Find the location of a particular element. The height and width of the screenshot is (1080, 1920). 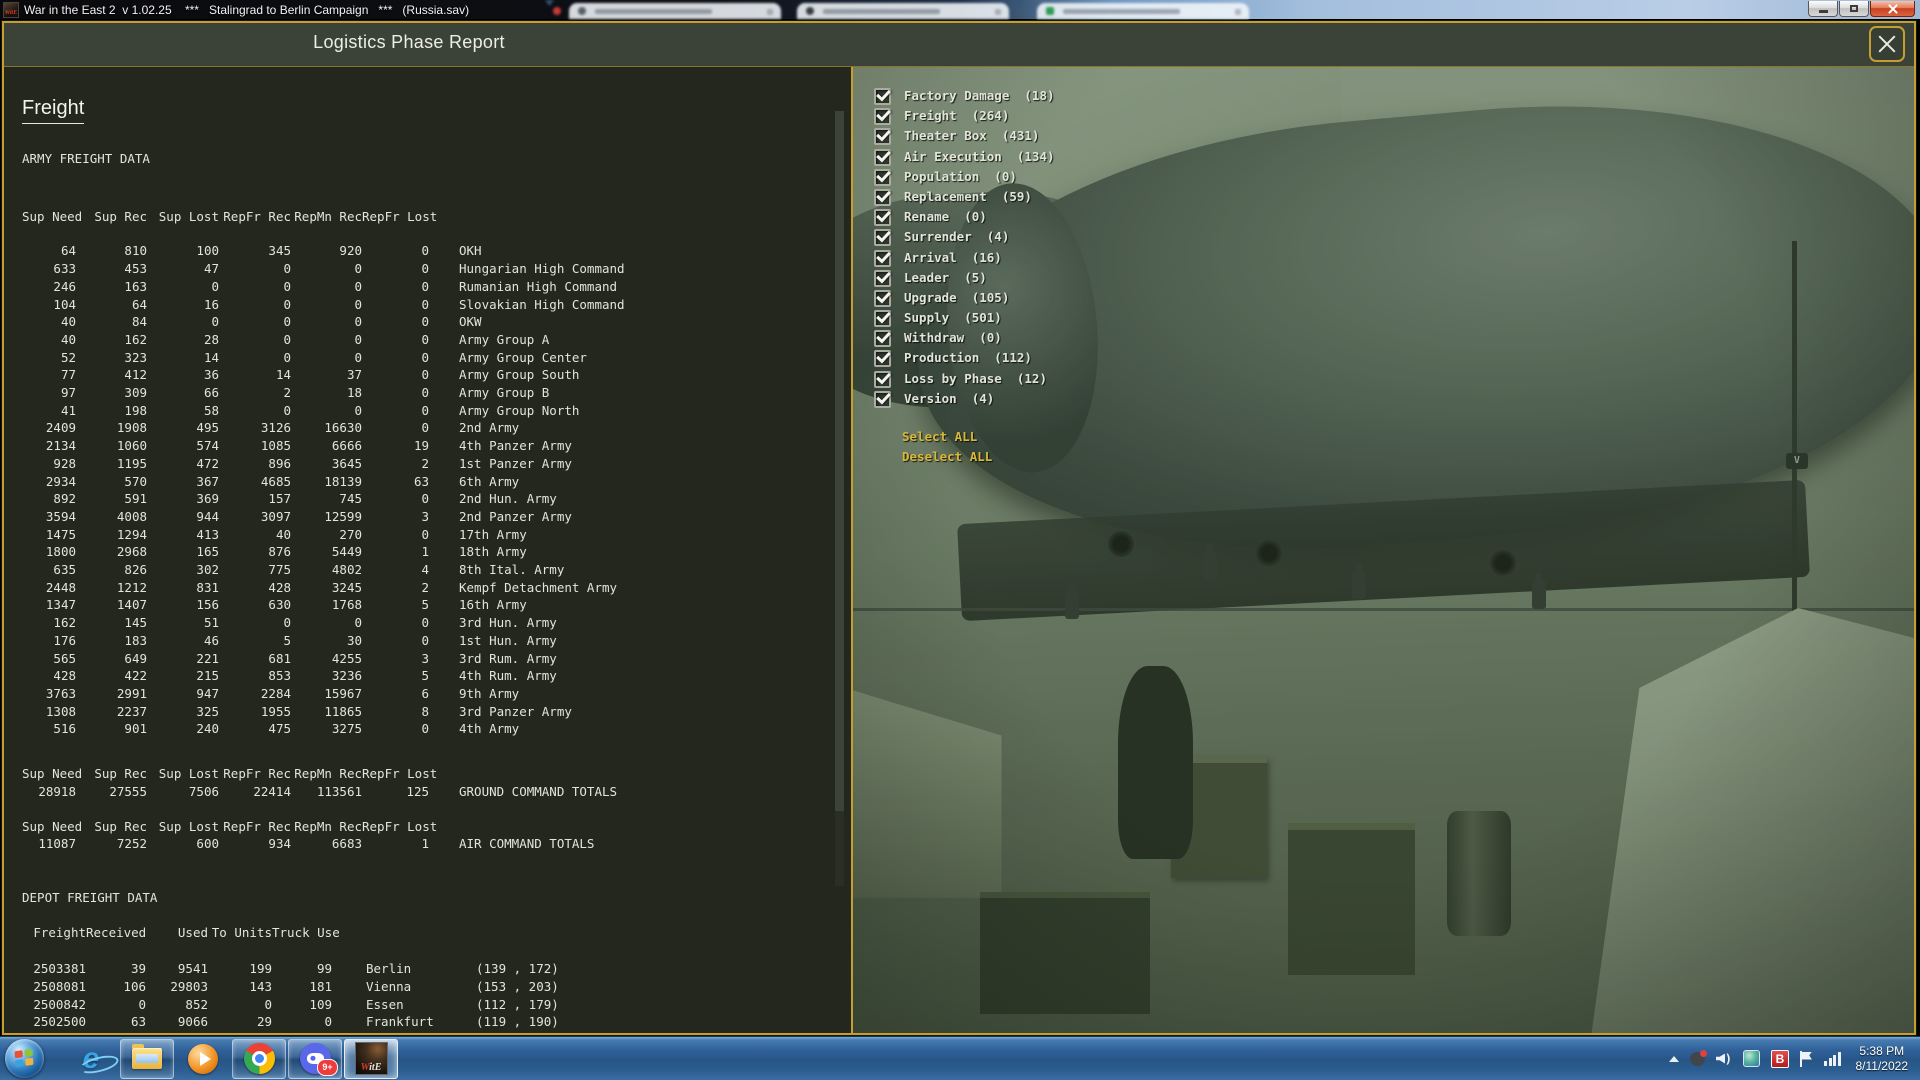

restore-icon is located at coordinates (1854, 8).